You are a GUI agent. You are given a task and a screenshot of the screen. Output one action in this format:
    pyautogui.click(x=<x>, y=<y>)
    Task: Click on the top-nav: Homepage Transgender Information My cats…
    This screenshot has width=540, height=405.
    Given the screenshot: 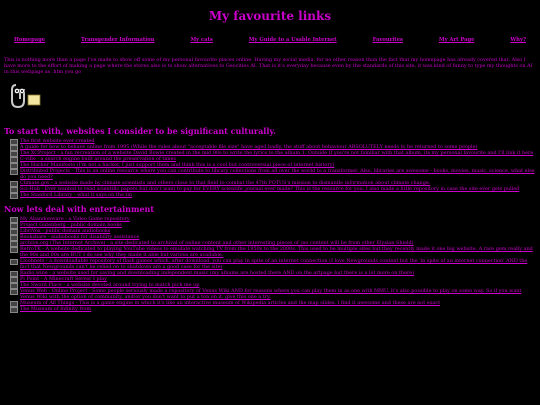 What is the action you would take?
    pyautogui.click(x=270, y=40)
    